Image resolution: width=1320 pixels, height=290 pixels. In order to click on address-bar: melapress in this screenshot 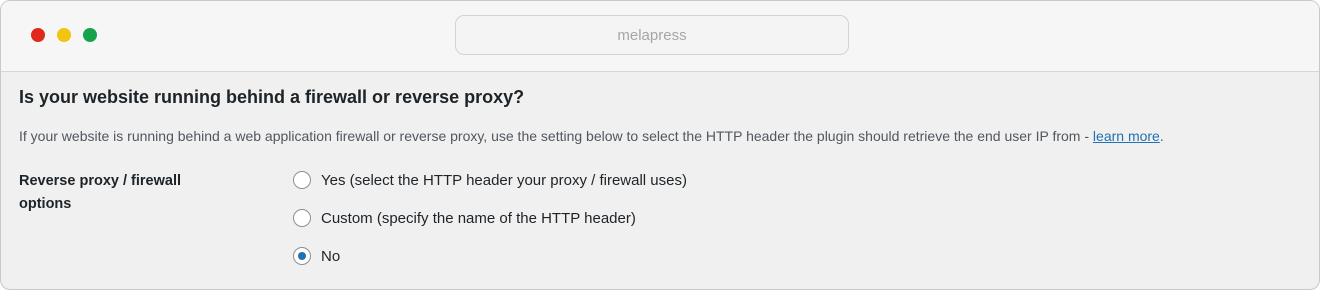, I will do `click(652, 35)`.